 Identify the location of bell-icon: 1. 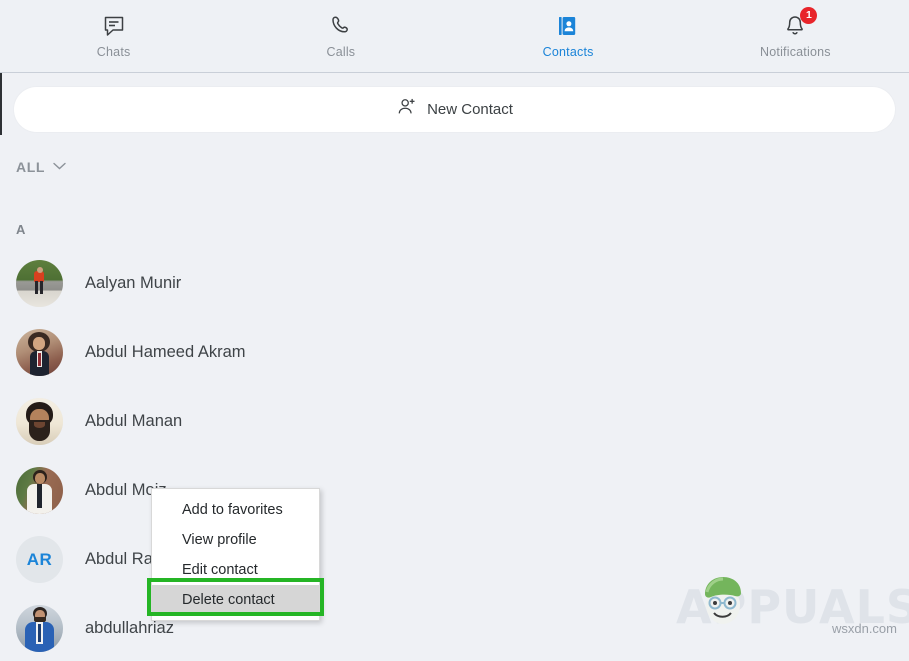
(800, 23).